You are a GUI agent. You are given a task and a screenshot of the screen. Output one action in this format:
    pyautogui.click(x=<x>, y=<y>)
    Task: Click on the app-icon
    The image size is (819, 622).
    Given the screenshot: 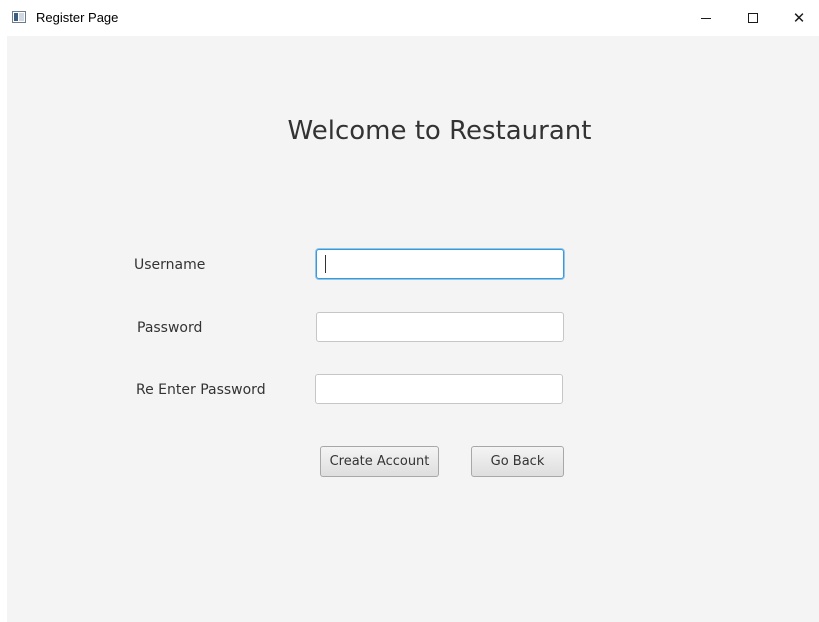 What is the action you would take?
    pyautogui.click(x=19, y=17)
    